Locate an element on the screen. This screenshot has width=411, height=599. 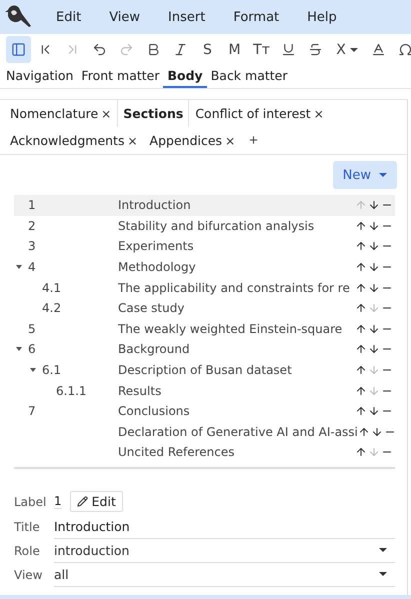
section-row: Uncited References is located at coordinates (204, 452).